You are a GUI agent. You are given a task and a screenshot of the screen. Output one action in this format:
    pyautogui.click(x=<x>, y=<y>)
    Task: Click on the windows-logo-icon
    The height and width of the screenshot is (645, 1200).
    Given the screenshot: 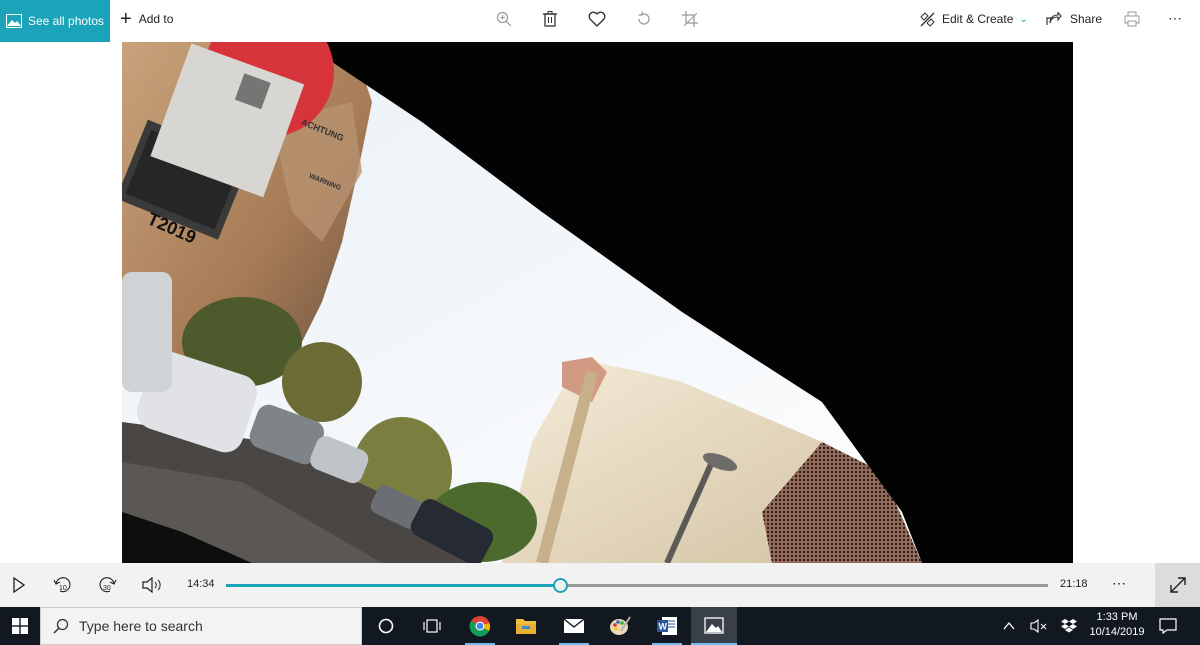 What is the action you would take?
    pyautogui.click(x=20, y=626)
    